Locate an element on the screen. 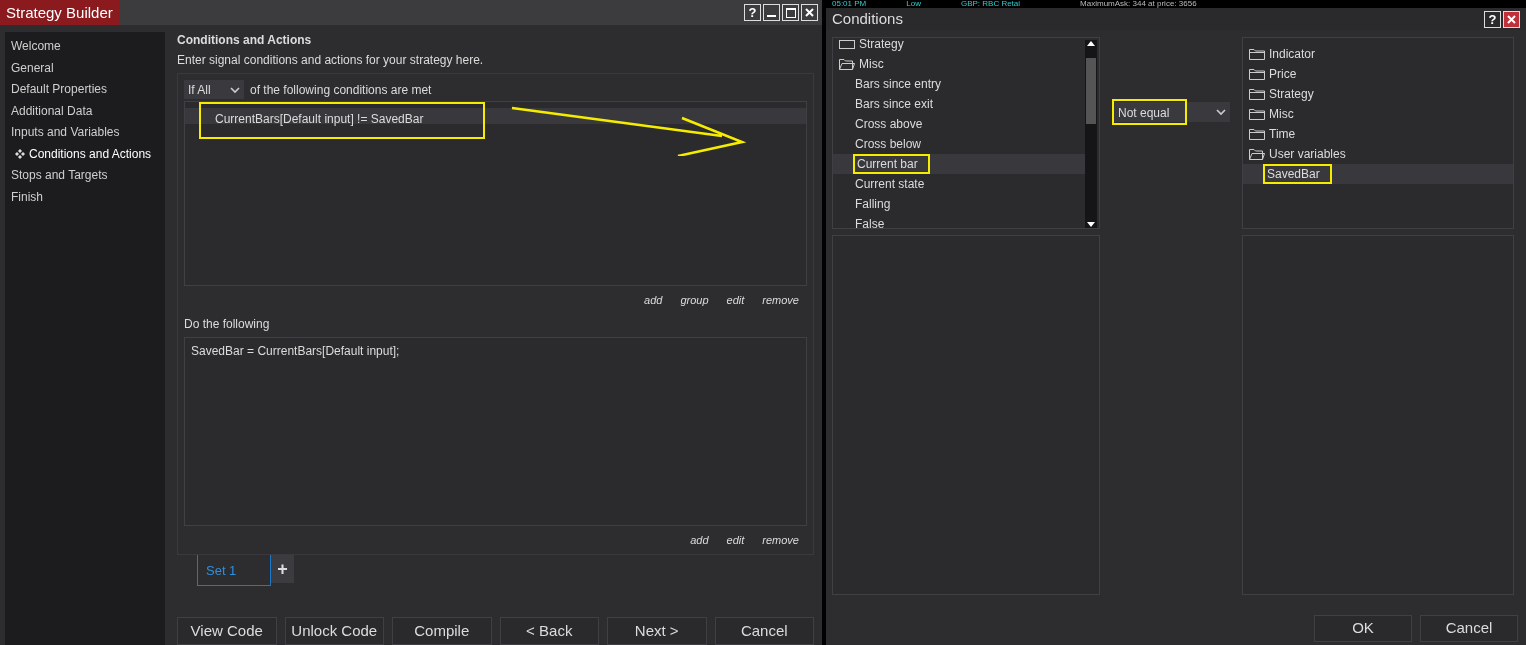 The image size is (1526, 645). tree-item: False is located at coordinates (959, 221).